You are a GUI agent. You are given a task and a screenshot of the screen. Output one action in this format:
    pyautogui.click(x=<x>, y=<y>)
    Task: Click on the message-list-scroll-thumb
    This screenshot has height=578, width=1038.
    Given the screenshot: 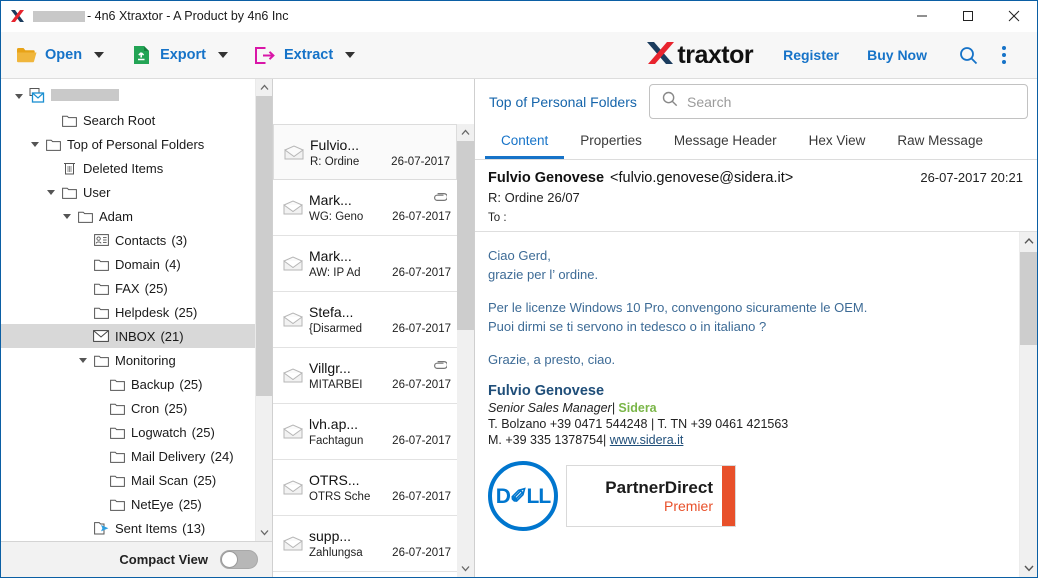 What is the action you would take?
    pyautogui.click(x=465, y=235)
    